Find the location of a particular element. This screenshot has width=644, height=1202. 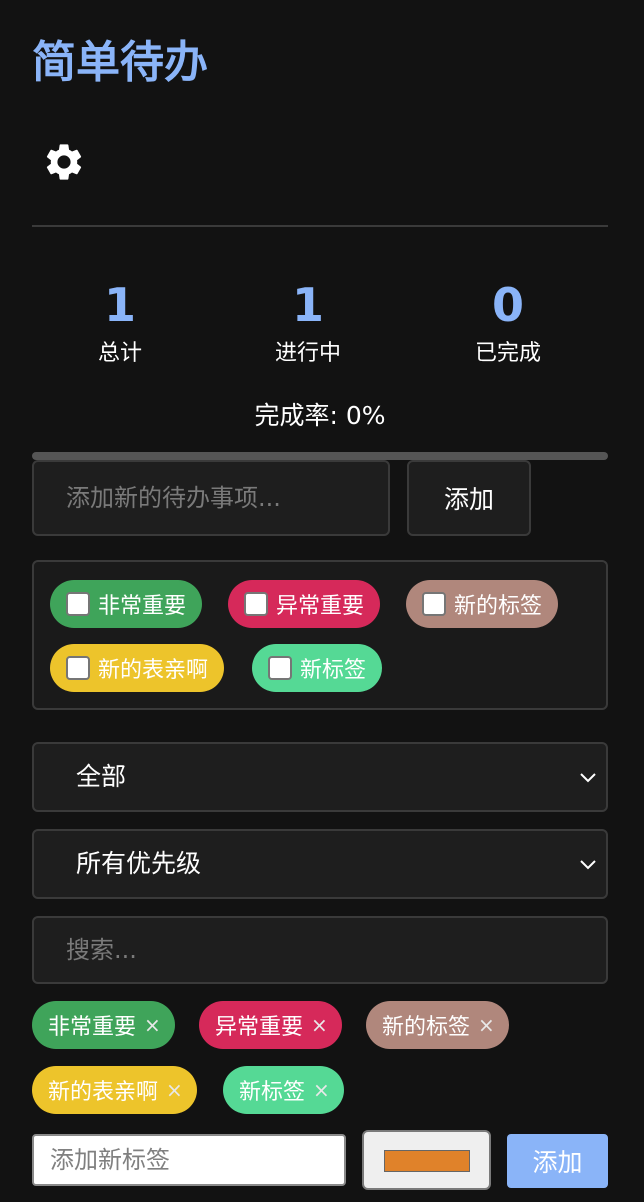

stat-in-progress: 1 进行中 is located at coordinates (308, 323).